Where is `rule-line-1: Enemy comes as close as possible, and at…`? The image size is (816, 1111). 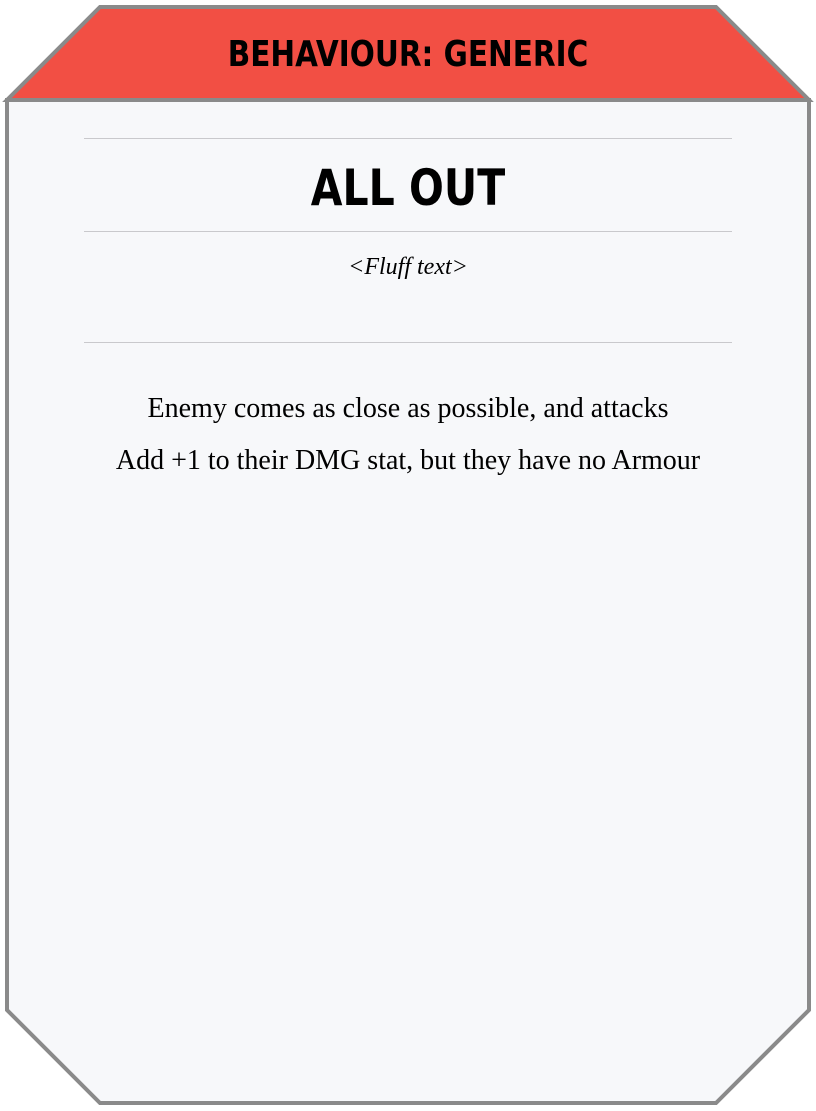
rule-line-1: Enemy comes as close as possible, and at… is located at coordinates (408, 408).